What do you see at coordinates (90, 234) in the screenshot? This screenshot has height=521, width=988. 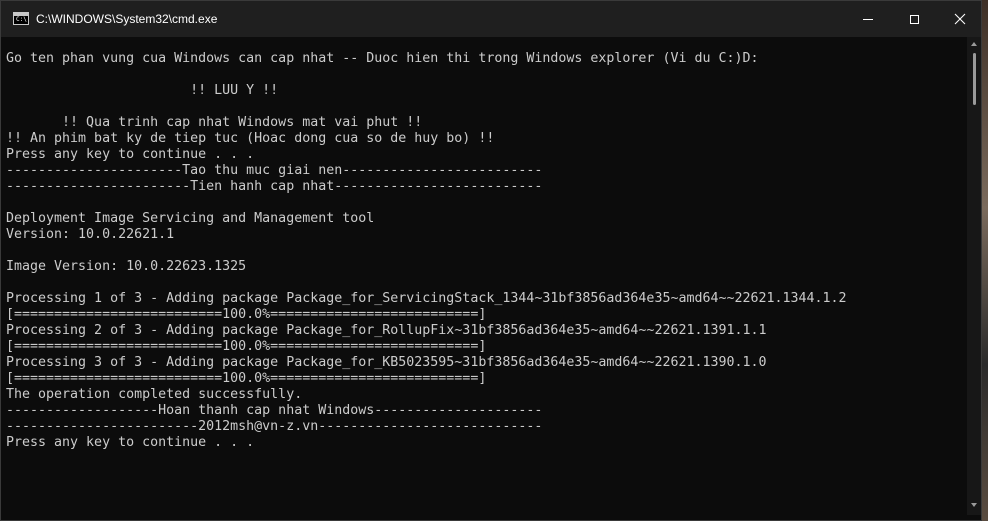 I see `console-line: Version: 10.0.22621.1` at bounding box center [90, 234].